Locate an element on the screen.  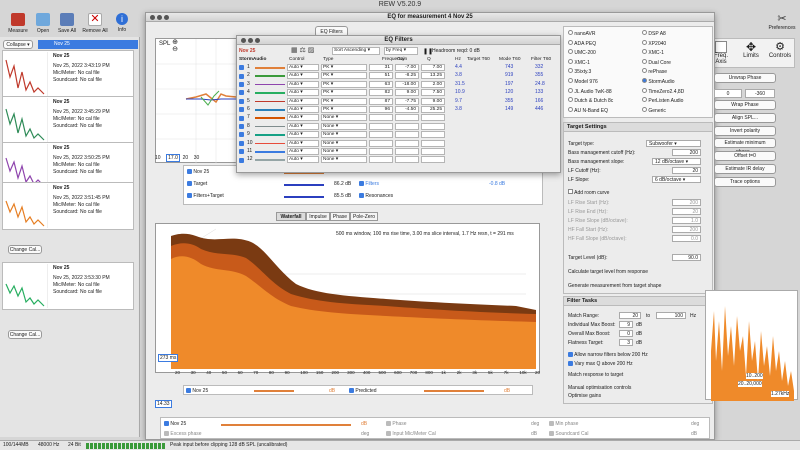
eq-option: XP2040 is located at coordinates (654, 43).